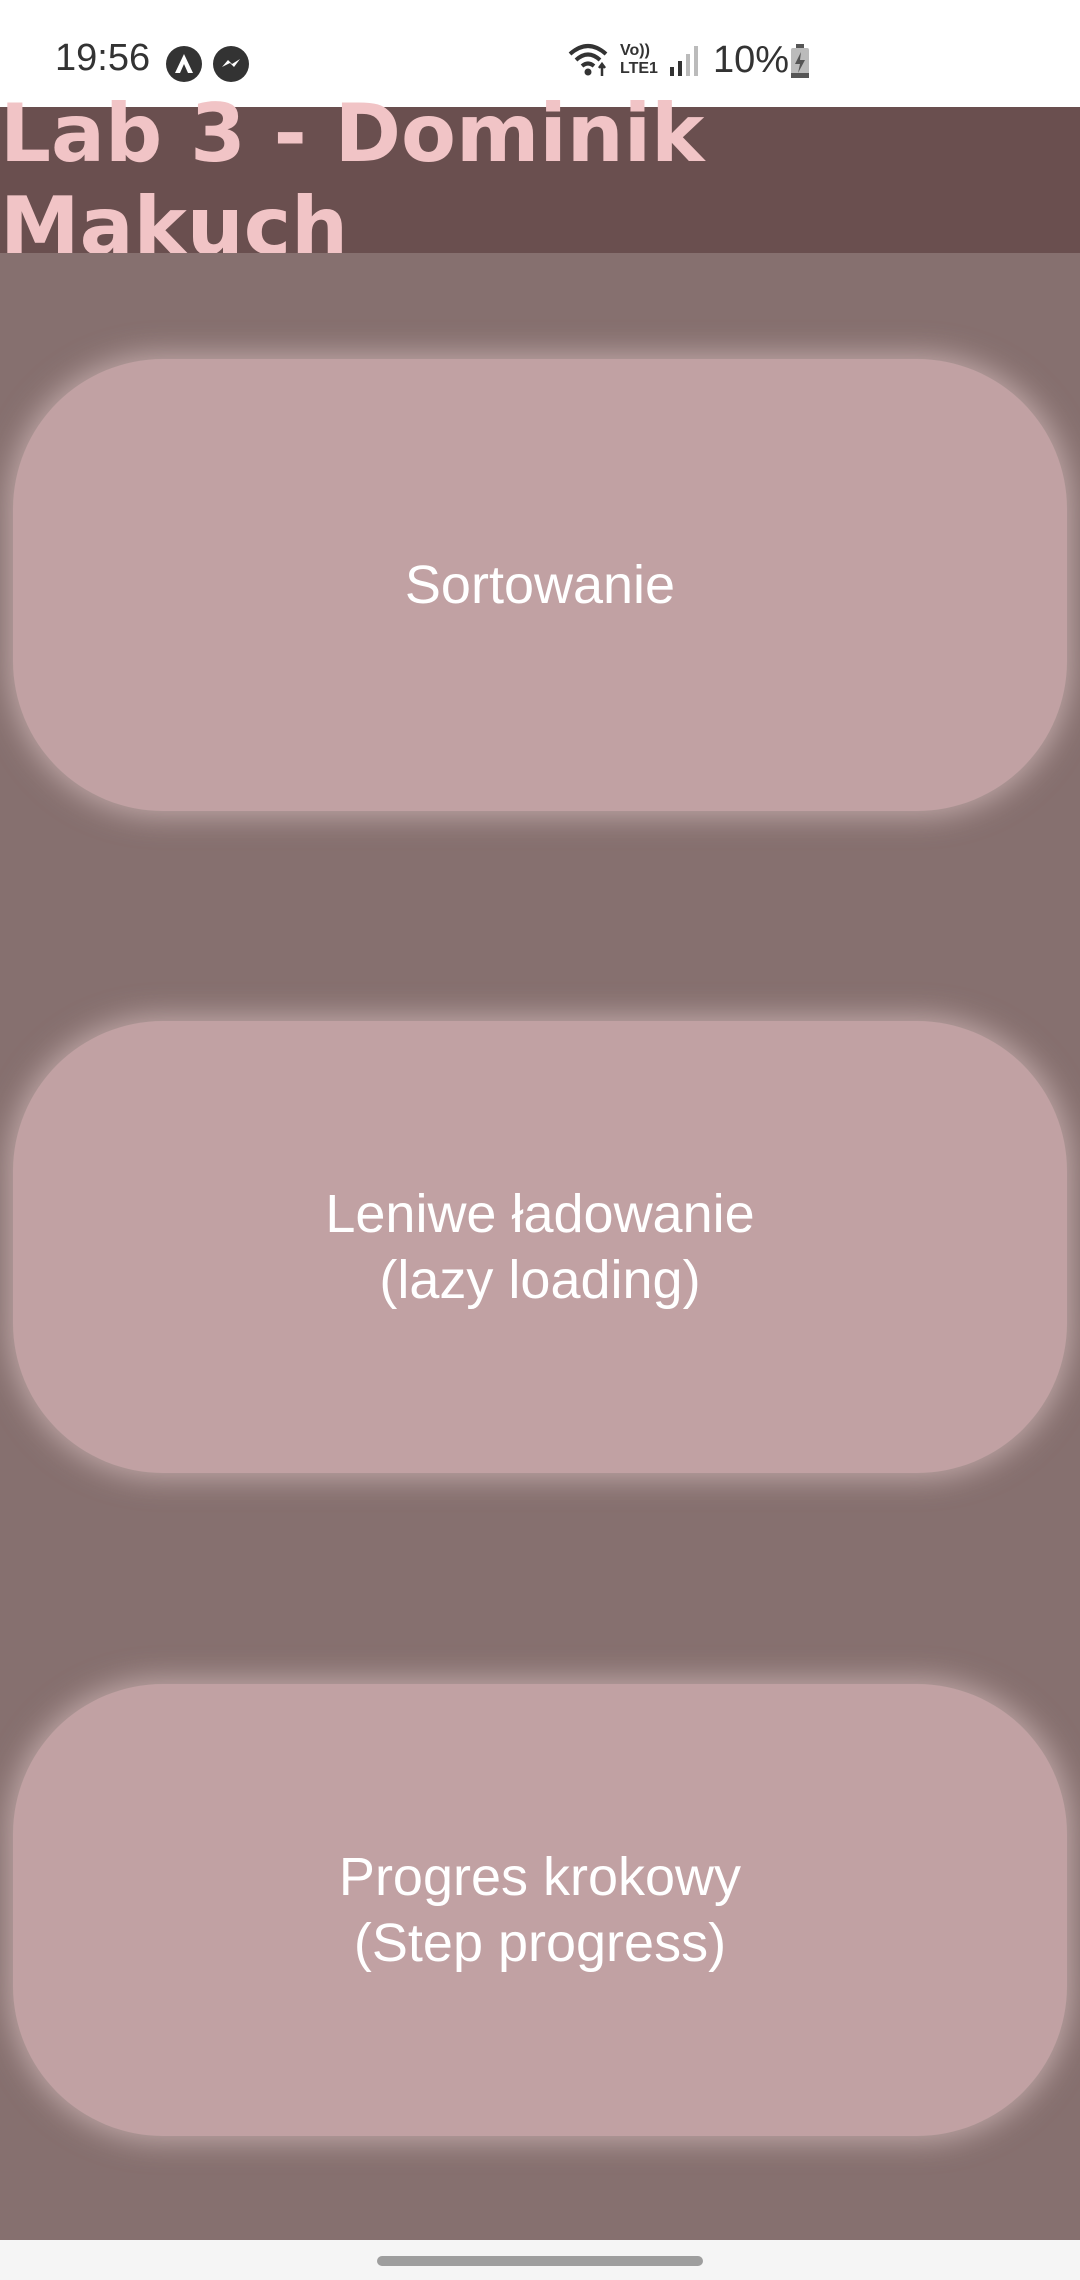 The width and height of the screenshot is (1080, 2280). I want to click on battery-charging-icon, so click(800, 60).